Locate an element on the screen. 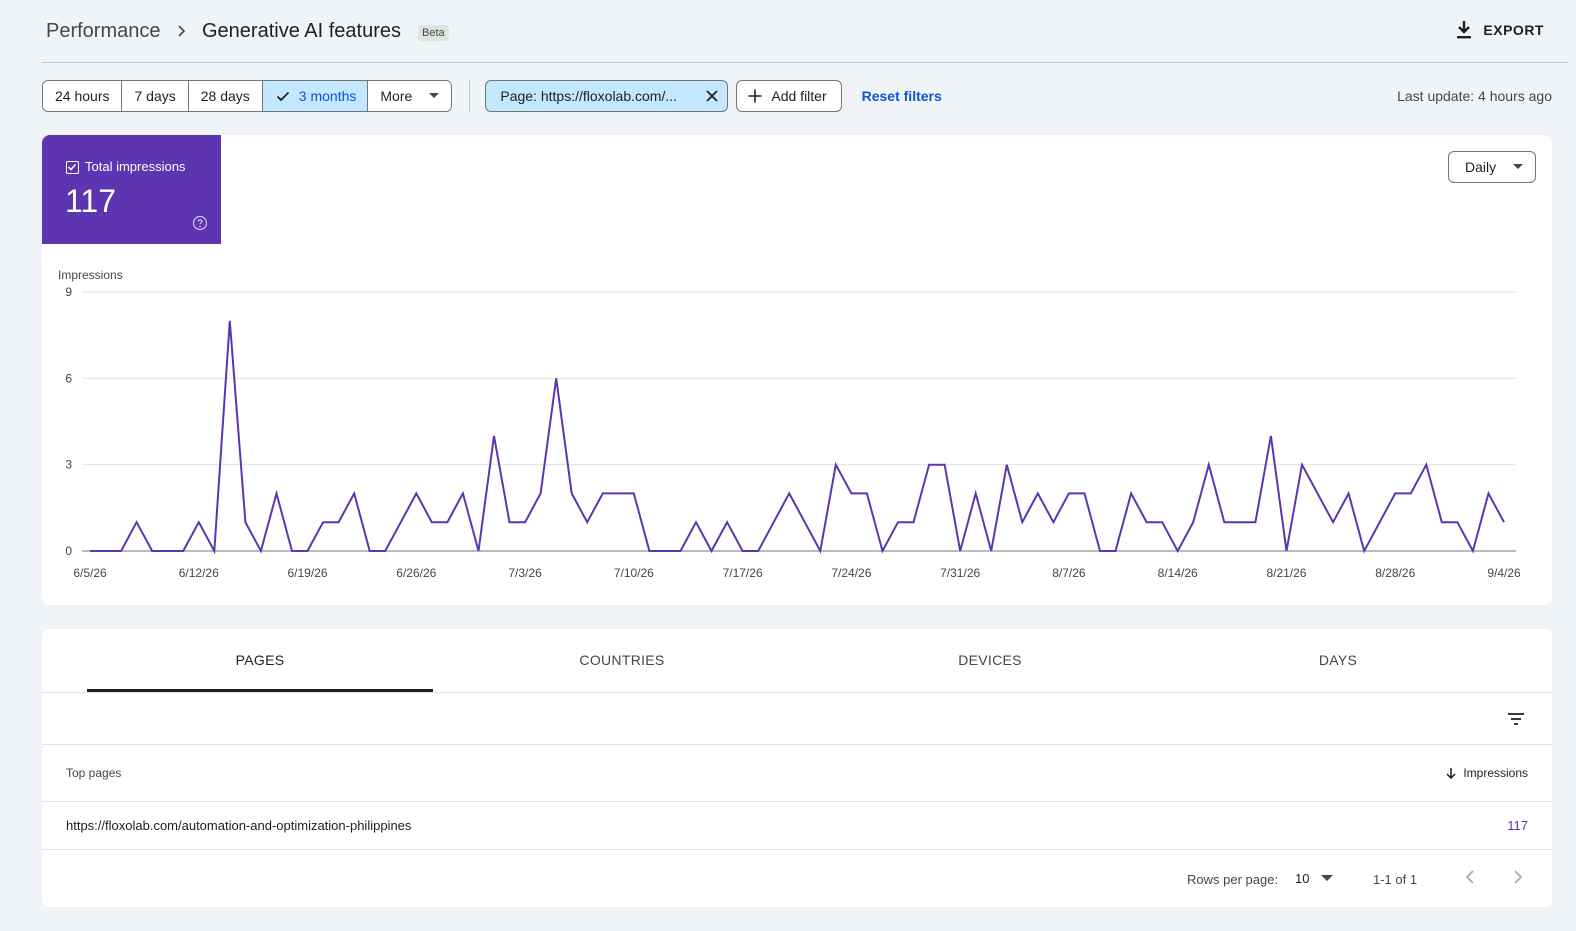 Image resolution: width=1576 pixels, height=931 pixels. tab-countries: COUNTRIES is located at coordinates (622, 660).